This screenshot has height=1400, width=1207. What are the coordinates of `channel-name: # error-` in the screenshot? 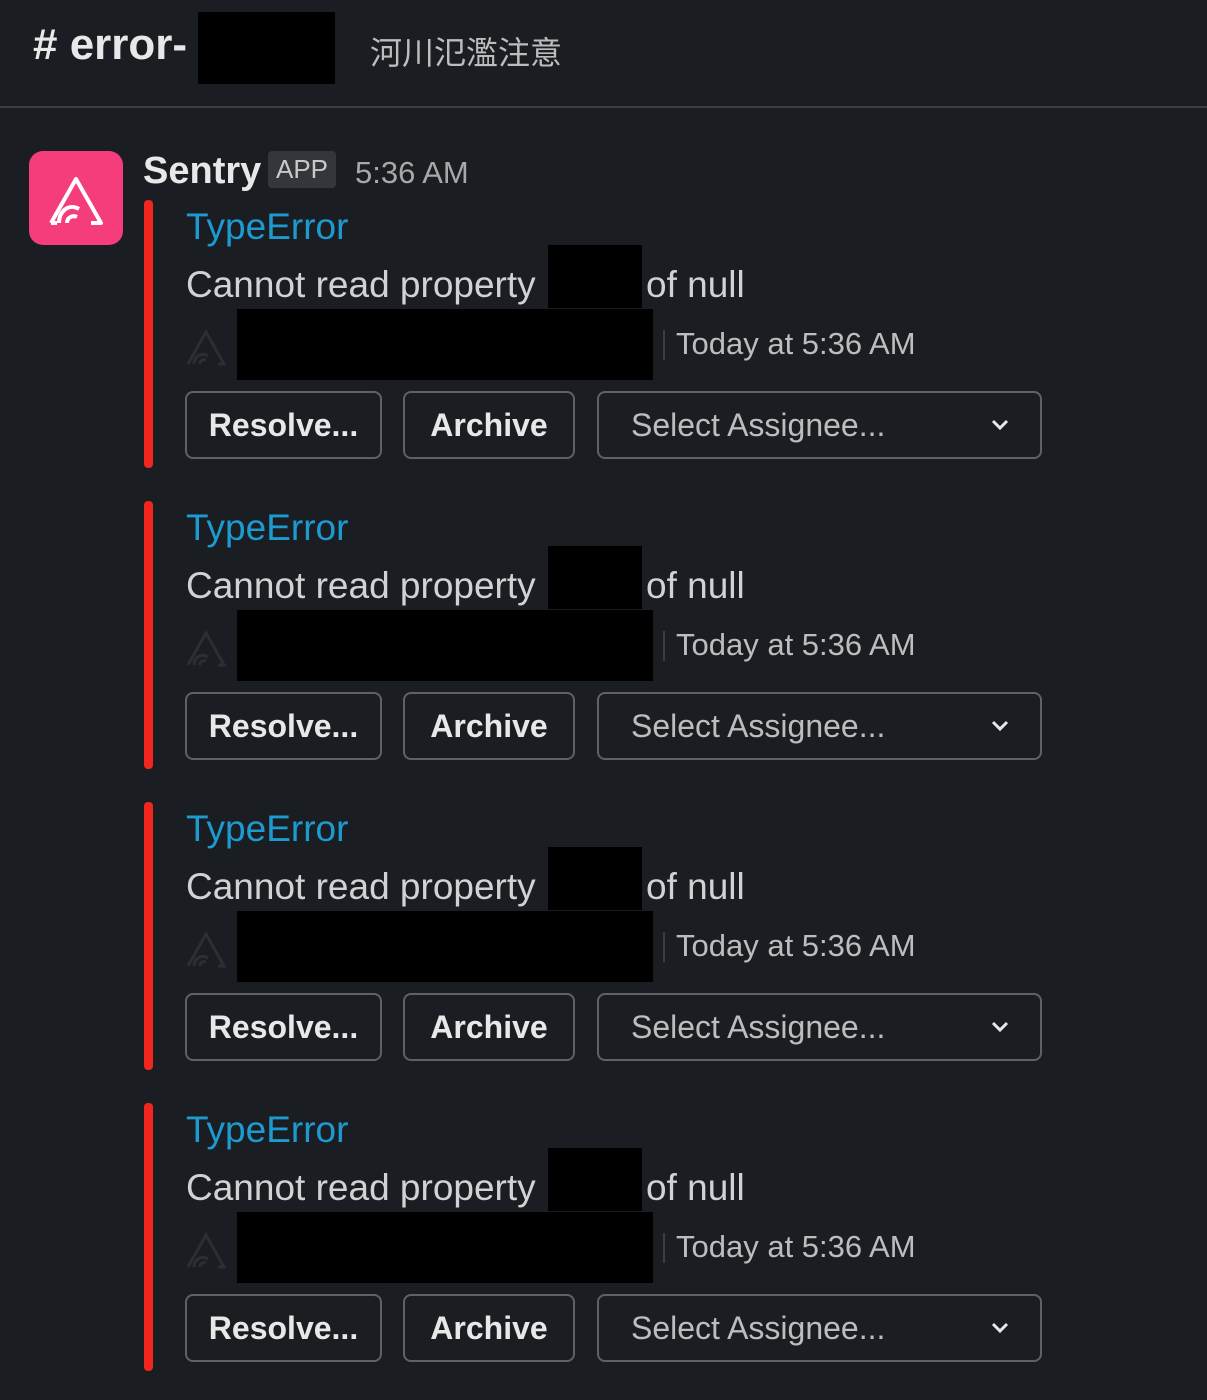 It's located at (110, 45).